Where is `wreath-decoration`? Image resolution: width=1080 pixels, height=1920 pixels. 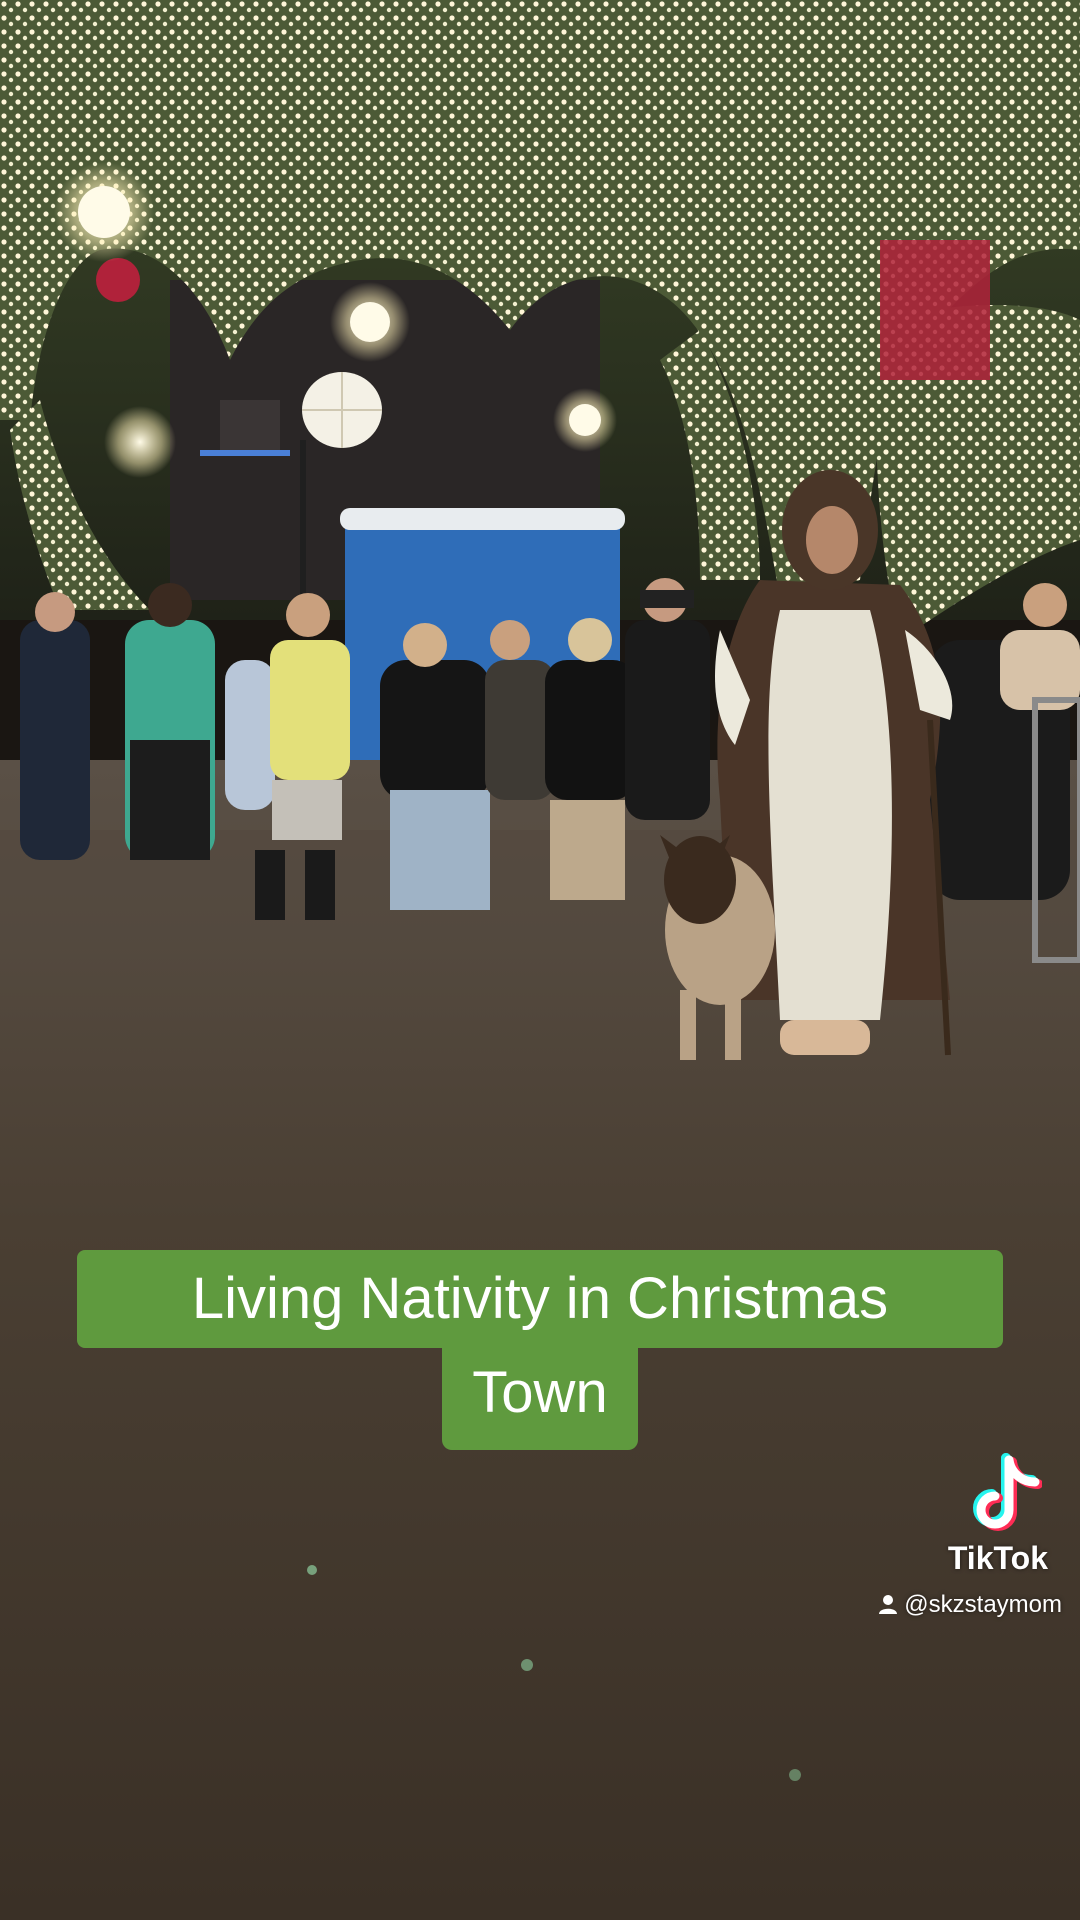
wreath-decoration is located at coordinates (118, 280).